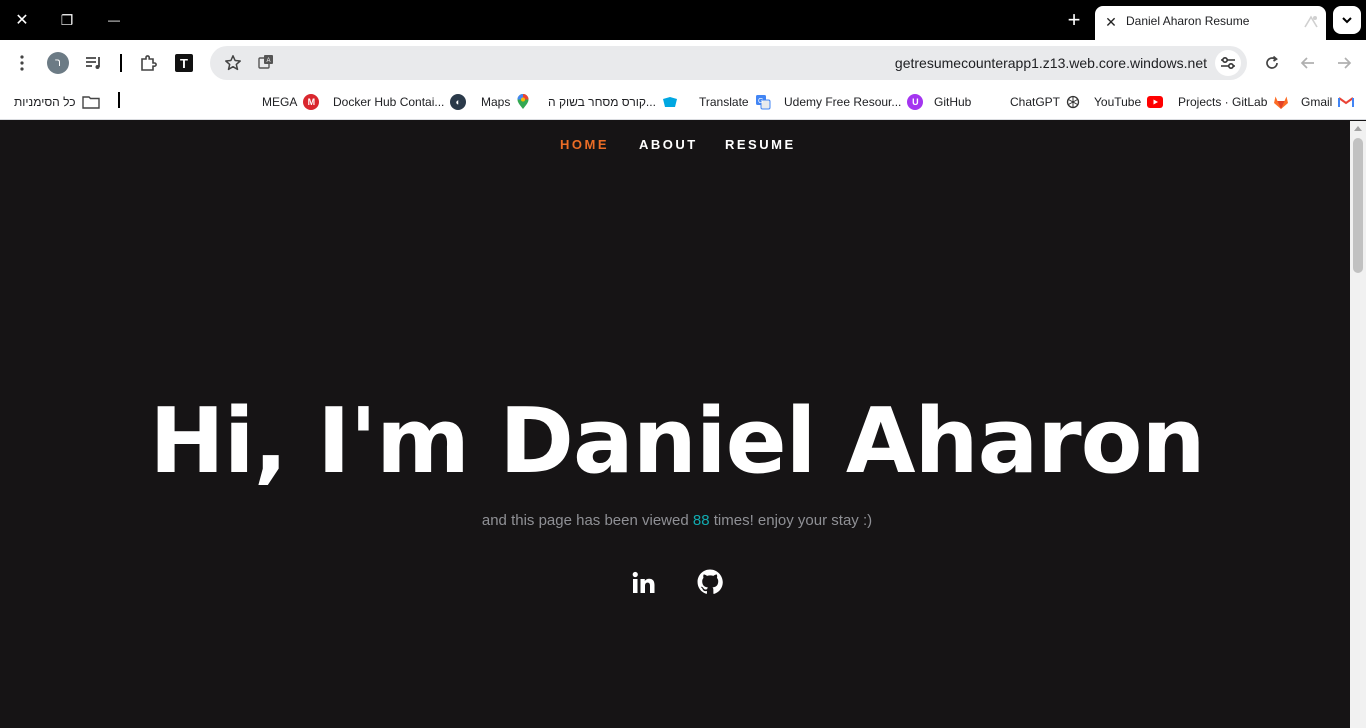  I want to click on subtitle-suffix: times! enjoy your stay :), so click(791, 520).